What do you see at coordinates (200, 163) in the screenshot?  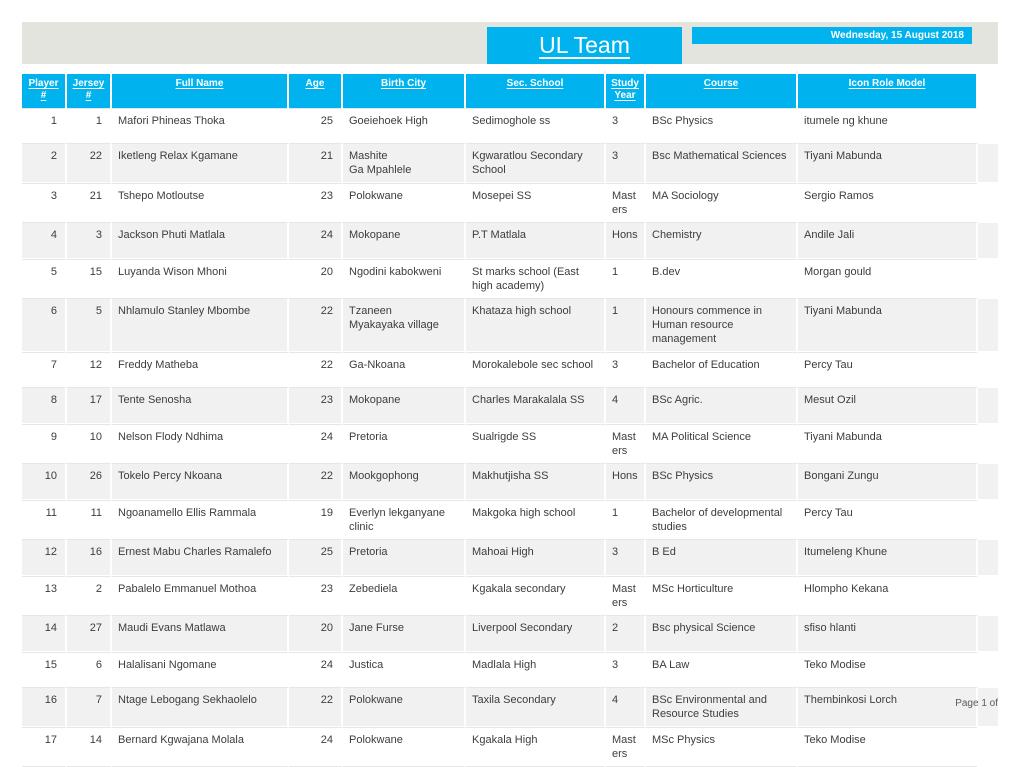 I see `cell-name: Iketleng Relax Kgamane` at bounding box center [200, 163].